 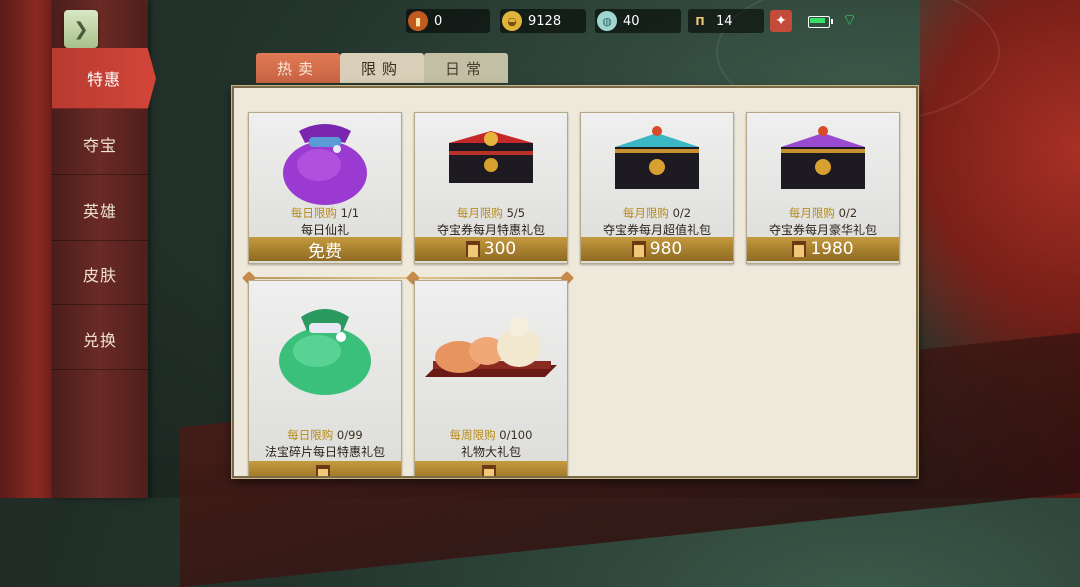 I want to click on shop-item-card: 每日限购 0/99 法宝碎片每日特惠礼包, so click(x=325, y=378).